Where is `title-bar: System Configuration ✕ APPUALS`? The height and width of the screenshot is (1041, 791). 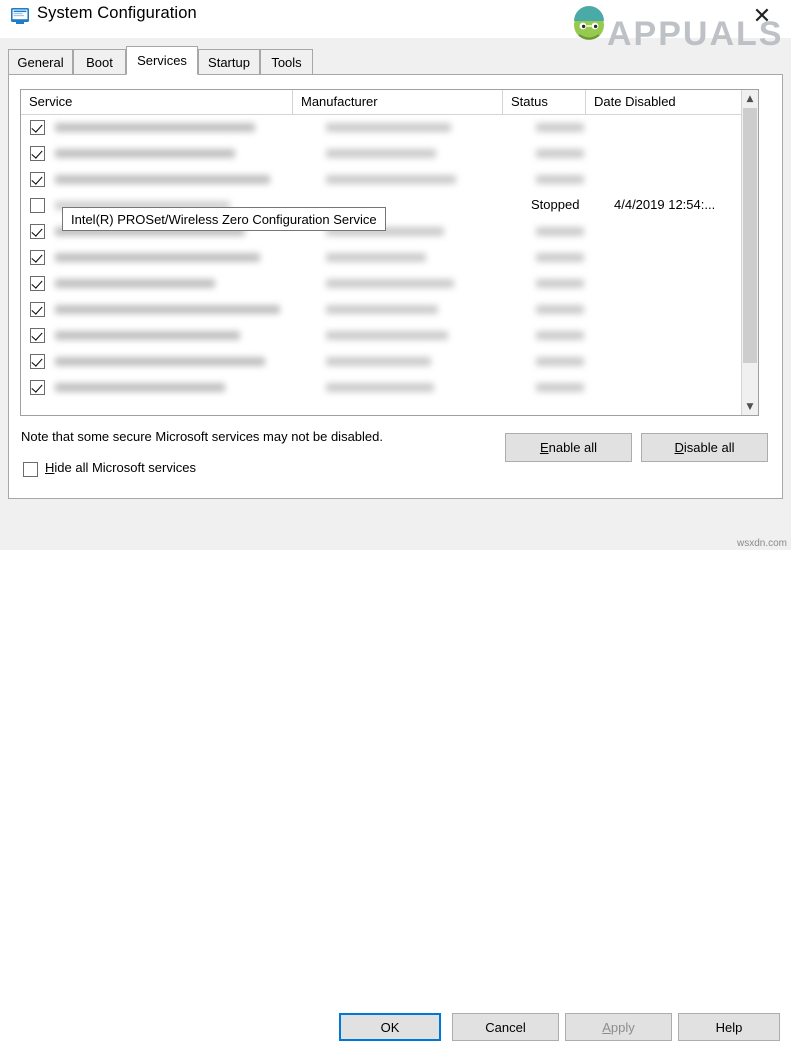 title-bar: System Configuration ✕ APPUALS is located at coordinates (395, 26).